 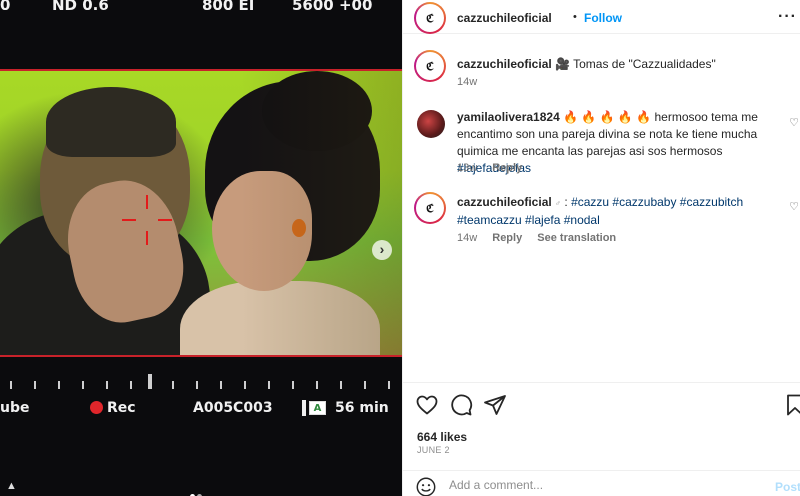 What do you see at coordinates (467, 82) in the screenshot?
I see `caption-time: 14w` at bounding box center [467, 82].